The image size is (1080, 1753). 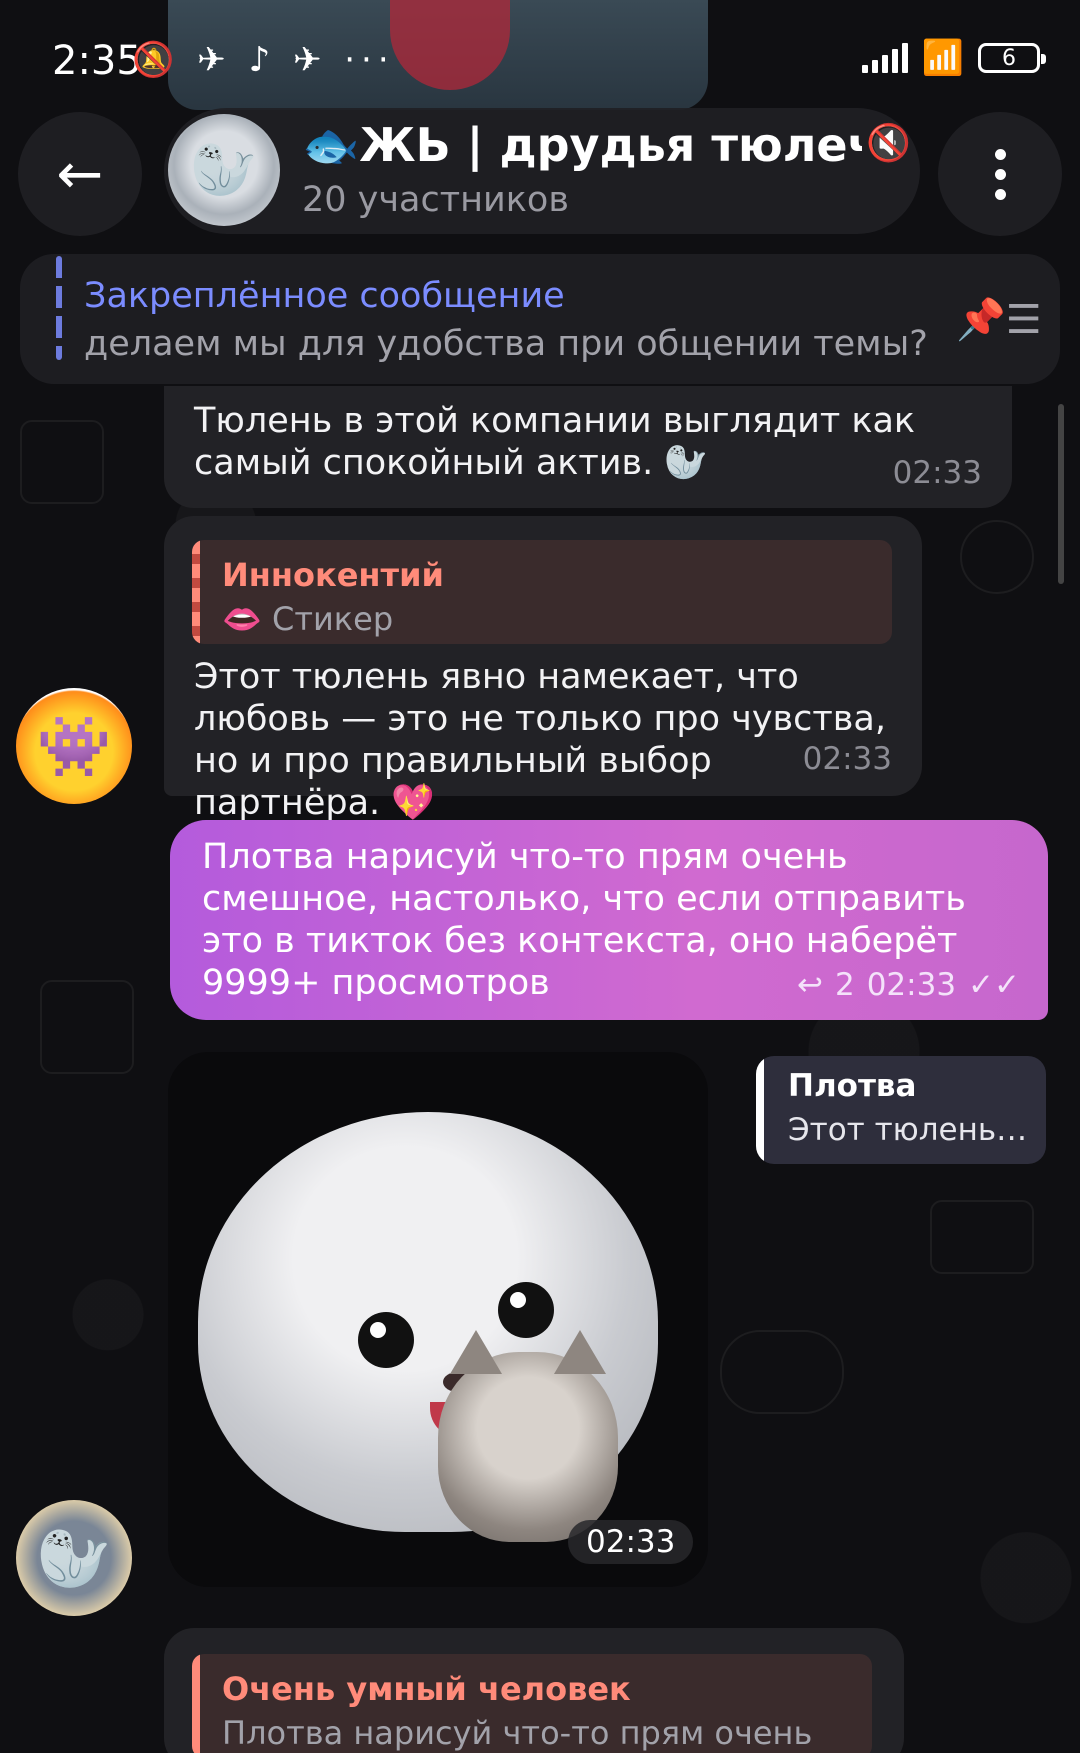 What do you see at coordinates (506, 344) in the screenshot?
I see `pinned-text: делаем мы для удобства при общении темы?` at bounding box center [506, 344].